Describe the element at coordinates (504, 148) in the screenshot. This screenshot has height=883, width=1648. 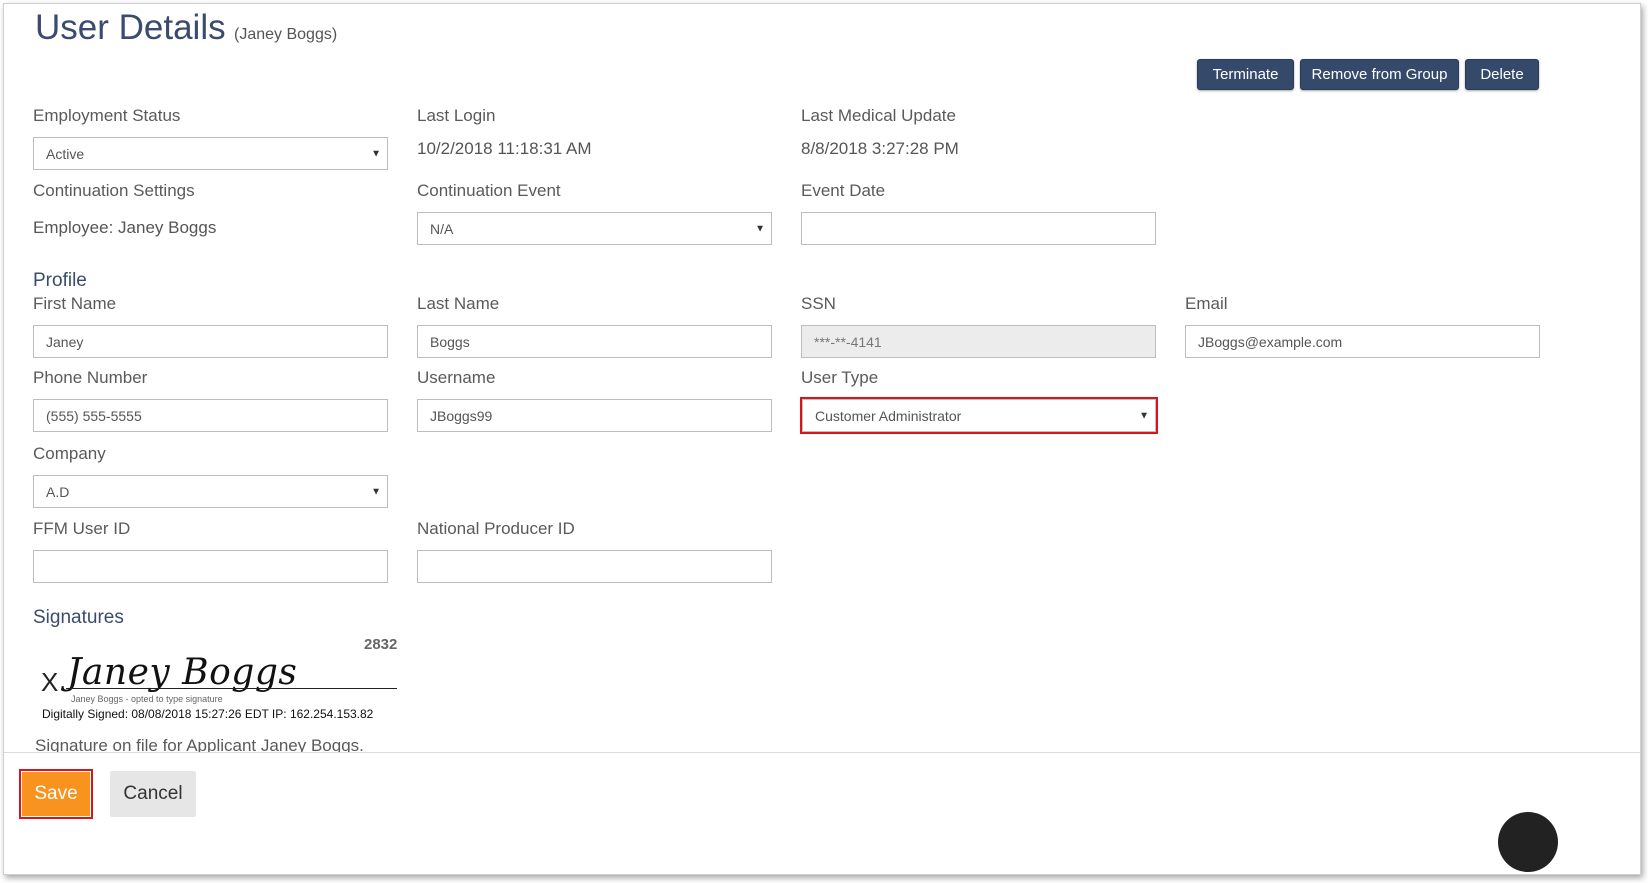
I see `last-login-value: 10/2/2018 11:18:31 AM` at that location.